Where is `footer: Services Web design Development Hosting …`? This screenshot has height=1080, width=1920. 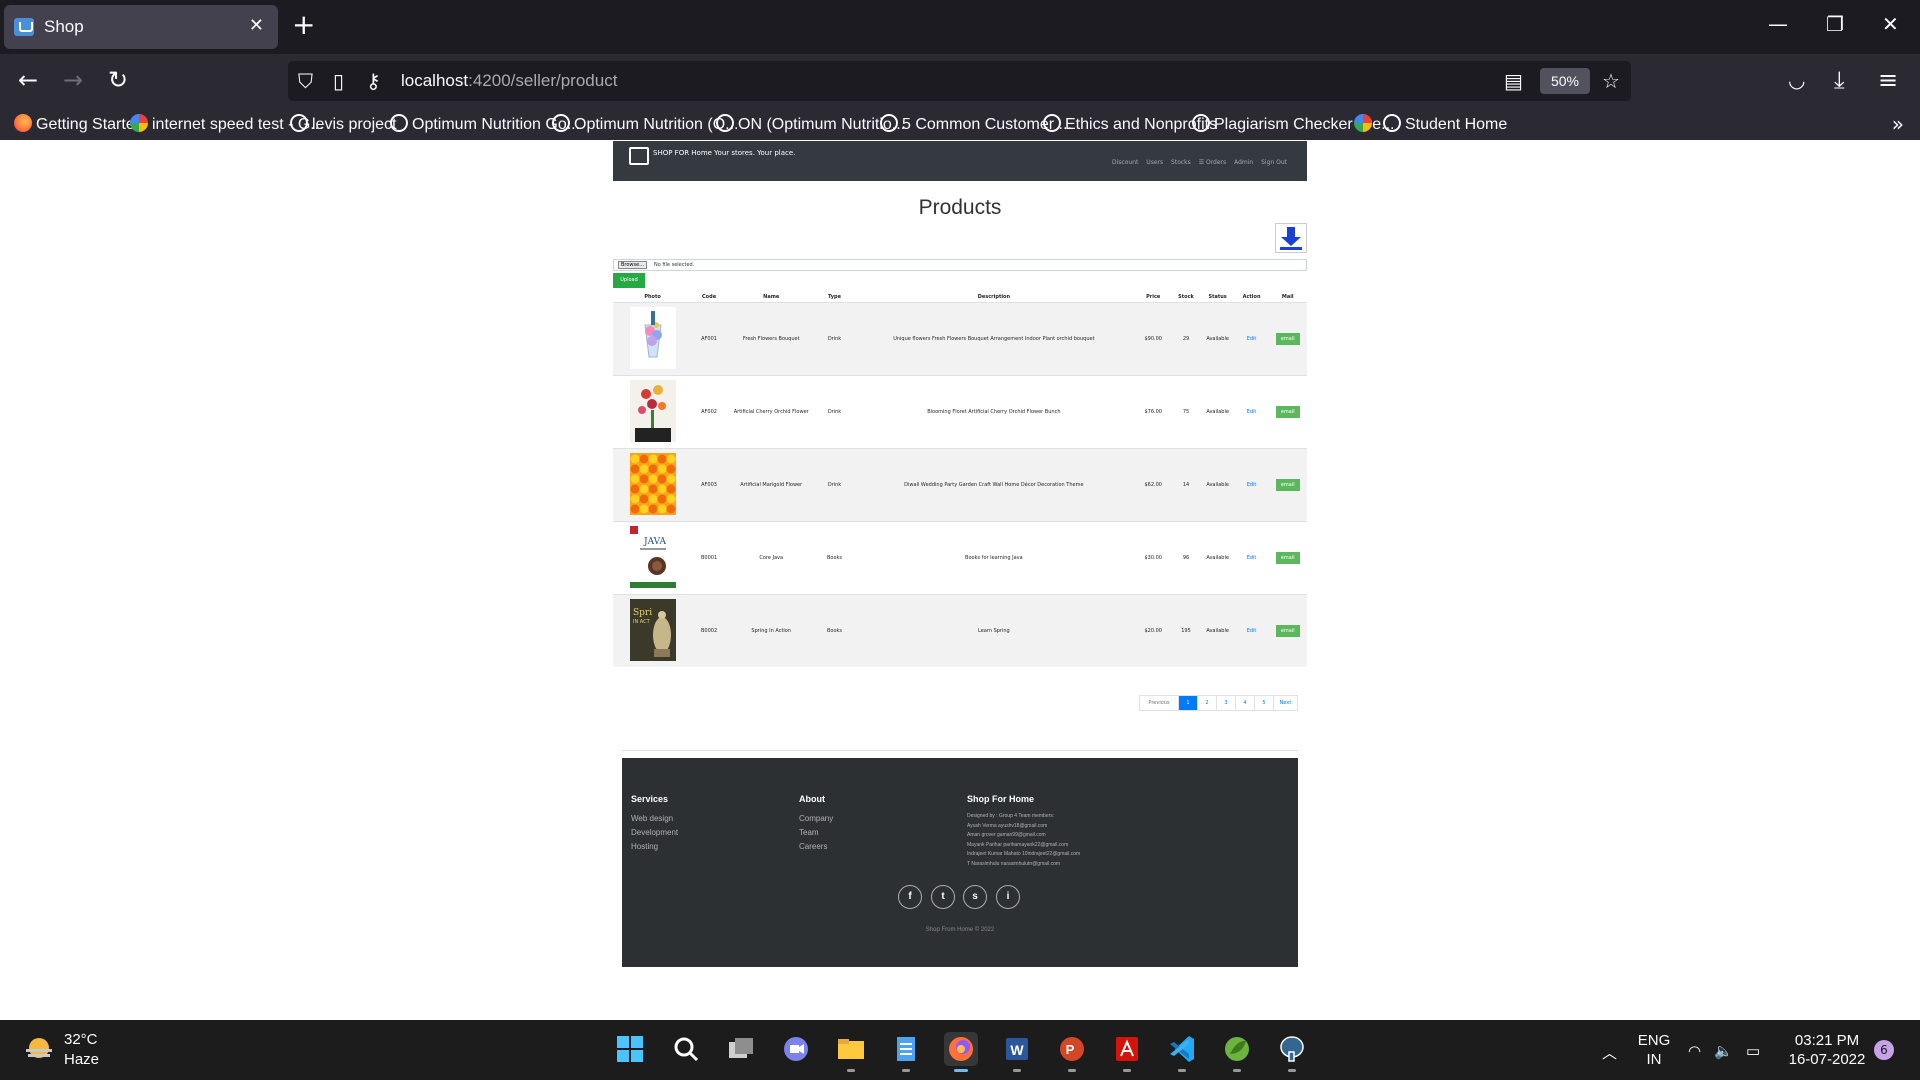
footer: Services Web design Development Hosting … is located at coordinates (960, 862).